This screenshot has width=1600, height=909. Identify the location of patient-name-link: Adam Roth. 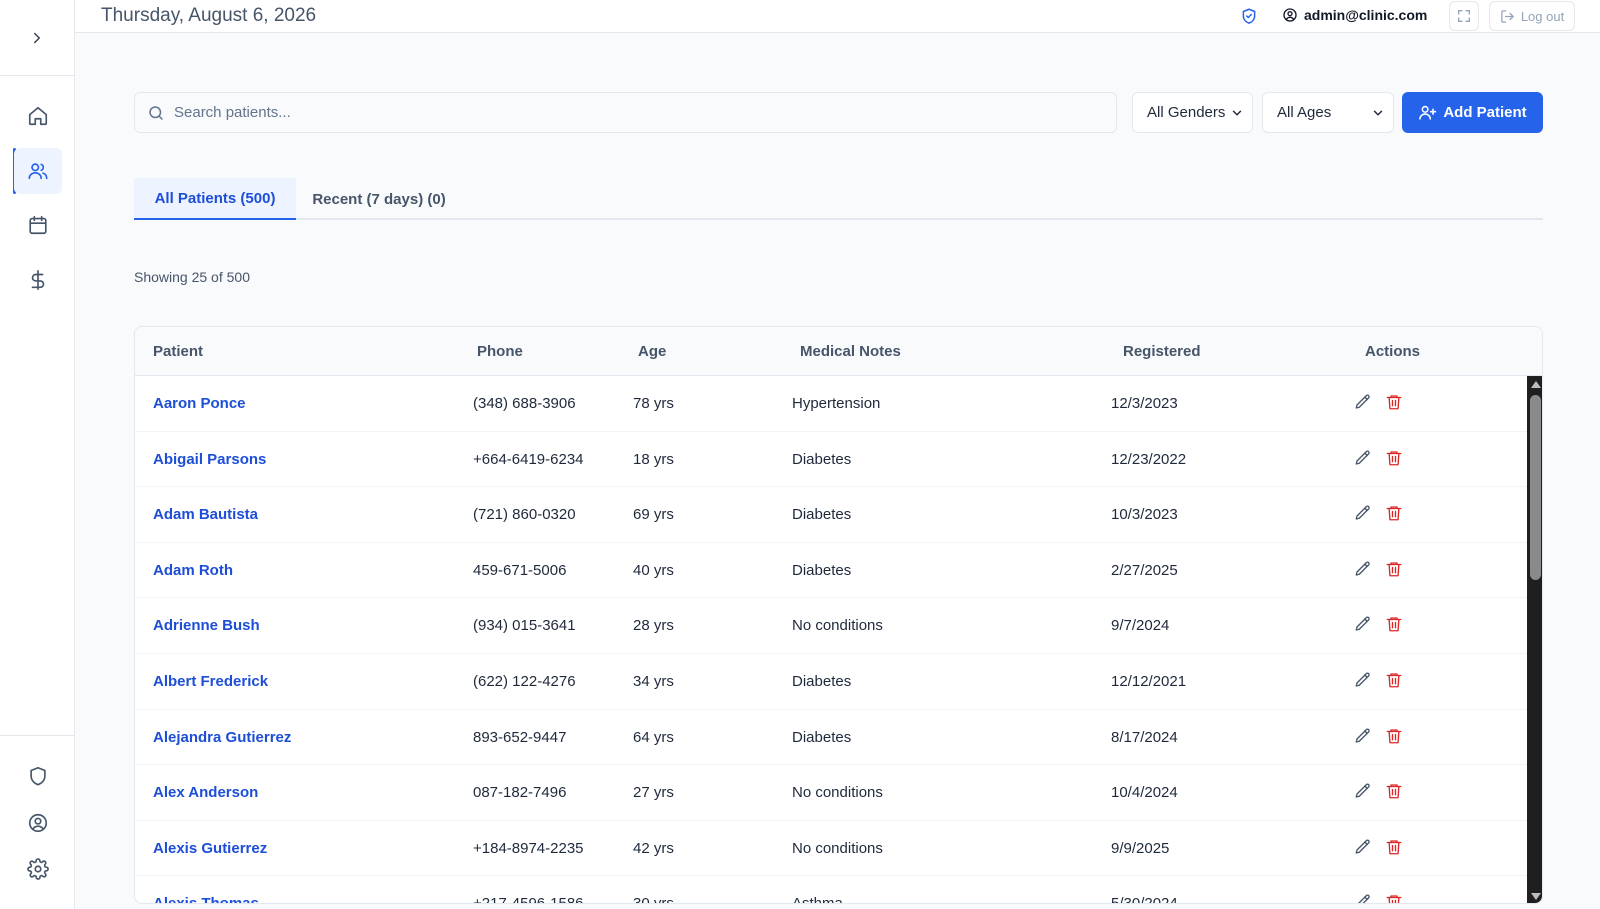
(193, 570).